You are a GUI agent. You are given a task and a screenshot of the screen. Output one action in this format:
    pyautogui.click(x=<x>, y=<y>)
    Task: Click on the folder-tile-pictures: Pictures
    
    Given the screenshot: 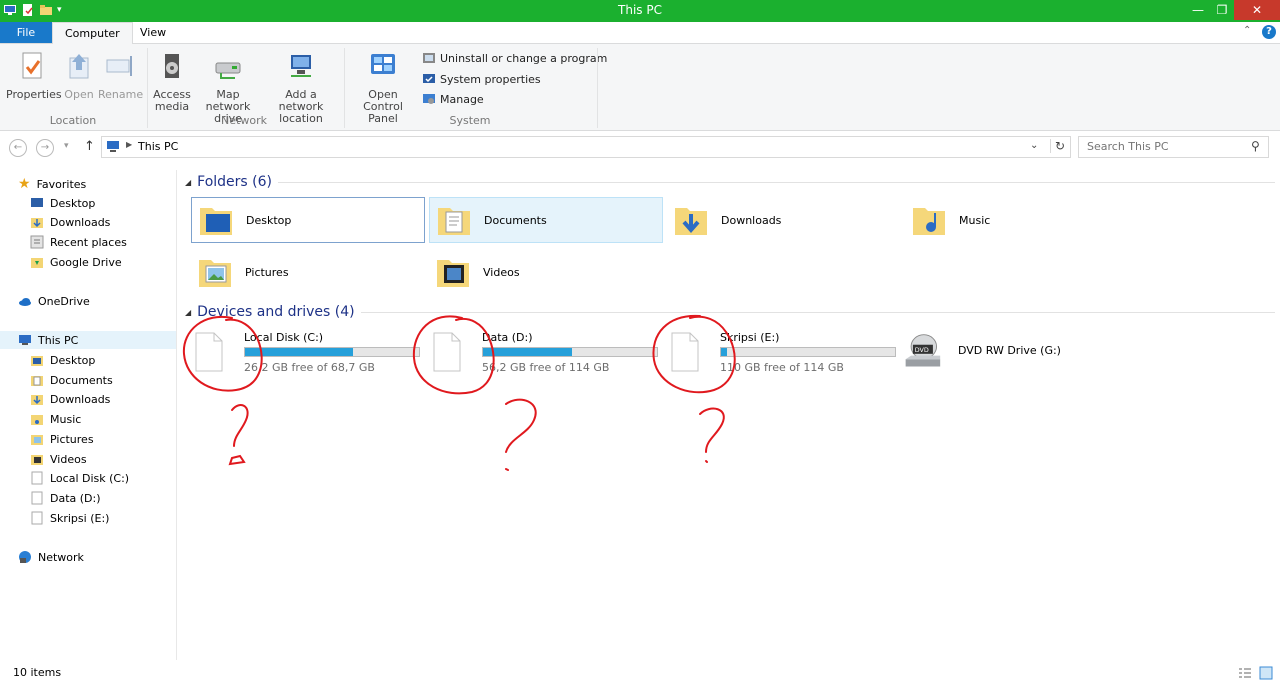 What is the action you would take?
    pyautogui.click(x=308, y=272)
    